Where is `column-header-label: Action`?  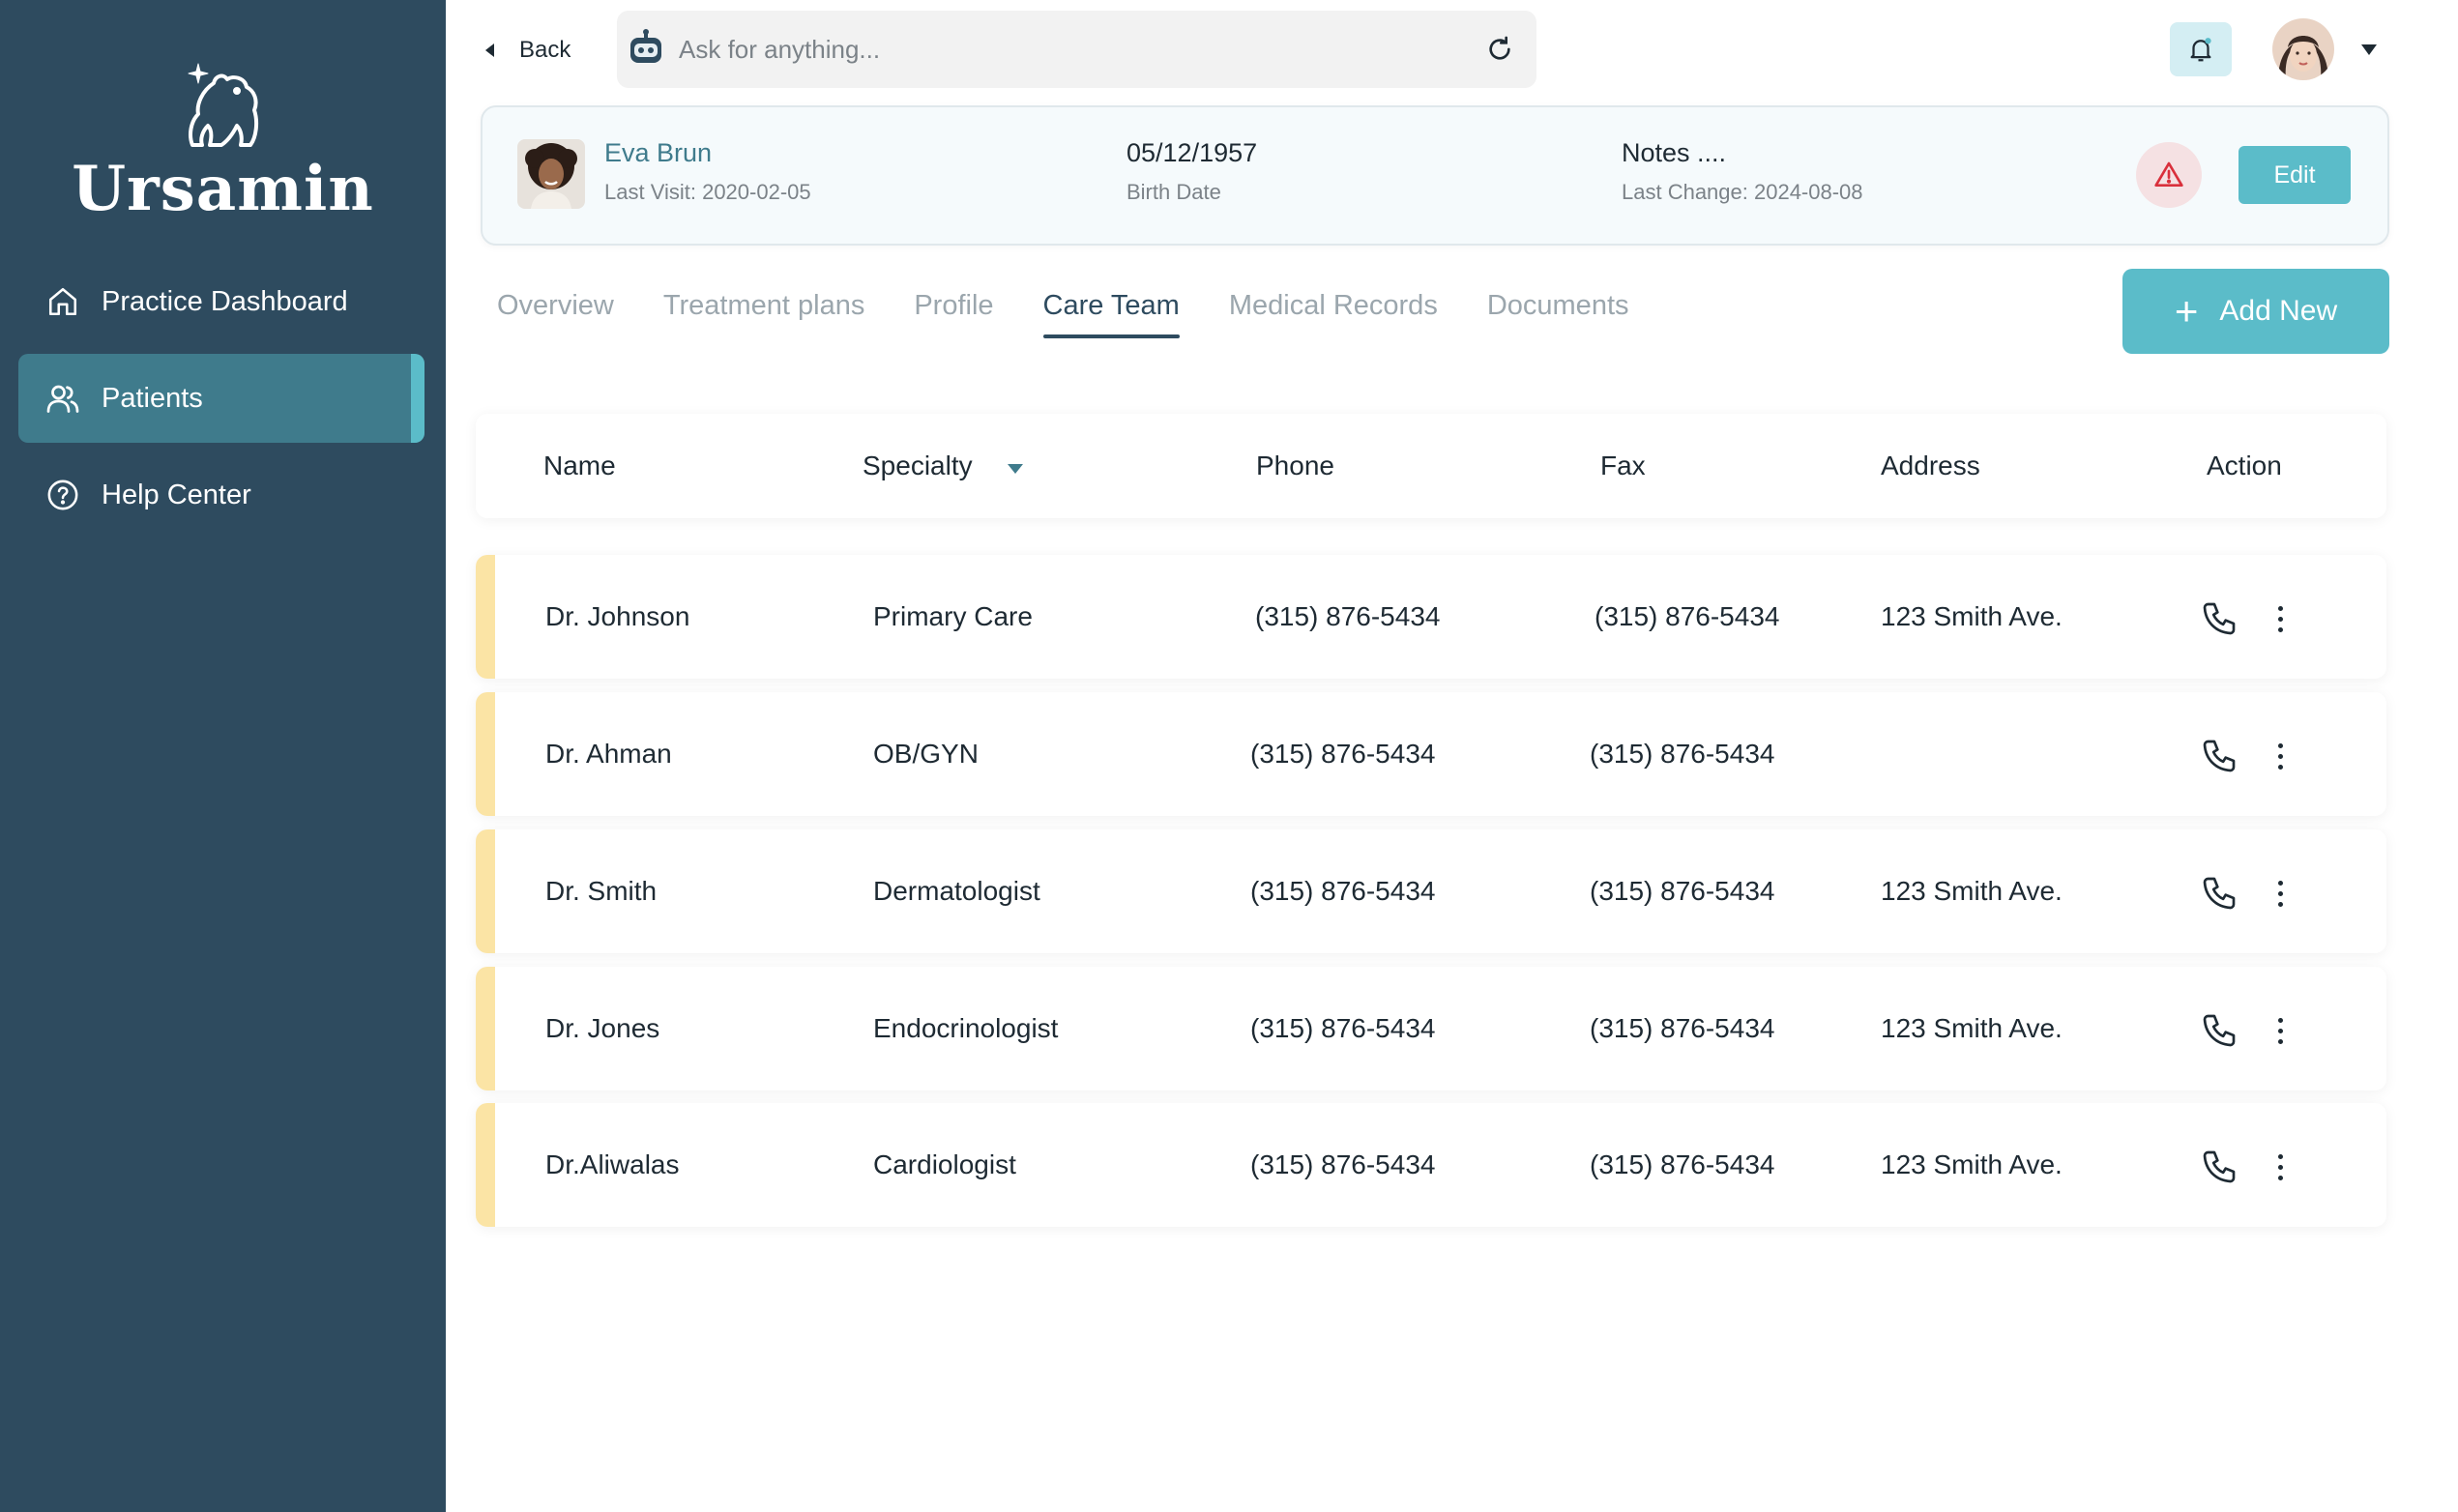
column-header-label: Action is located at coordinates (2245, 466).